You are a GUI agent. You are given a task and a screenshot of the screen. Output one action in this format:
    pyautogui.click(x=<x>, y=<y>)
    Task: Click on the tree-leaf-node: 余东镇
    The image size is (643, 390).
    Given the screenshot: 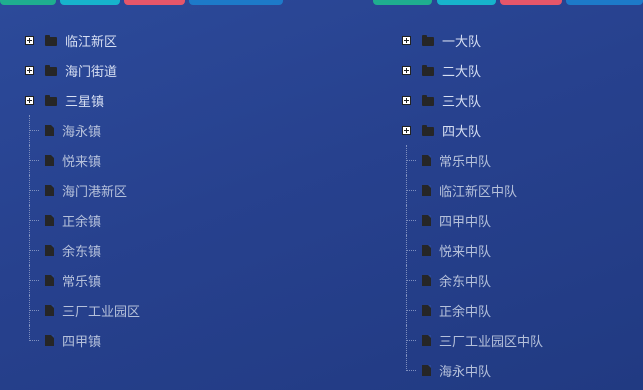 What is the action you would take?
    pyautogui.click(x=82, y=250)
    